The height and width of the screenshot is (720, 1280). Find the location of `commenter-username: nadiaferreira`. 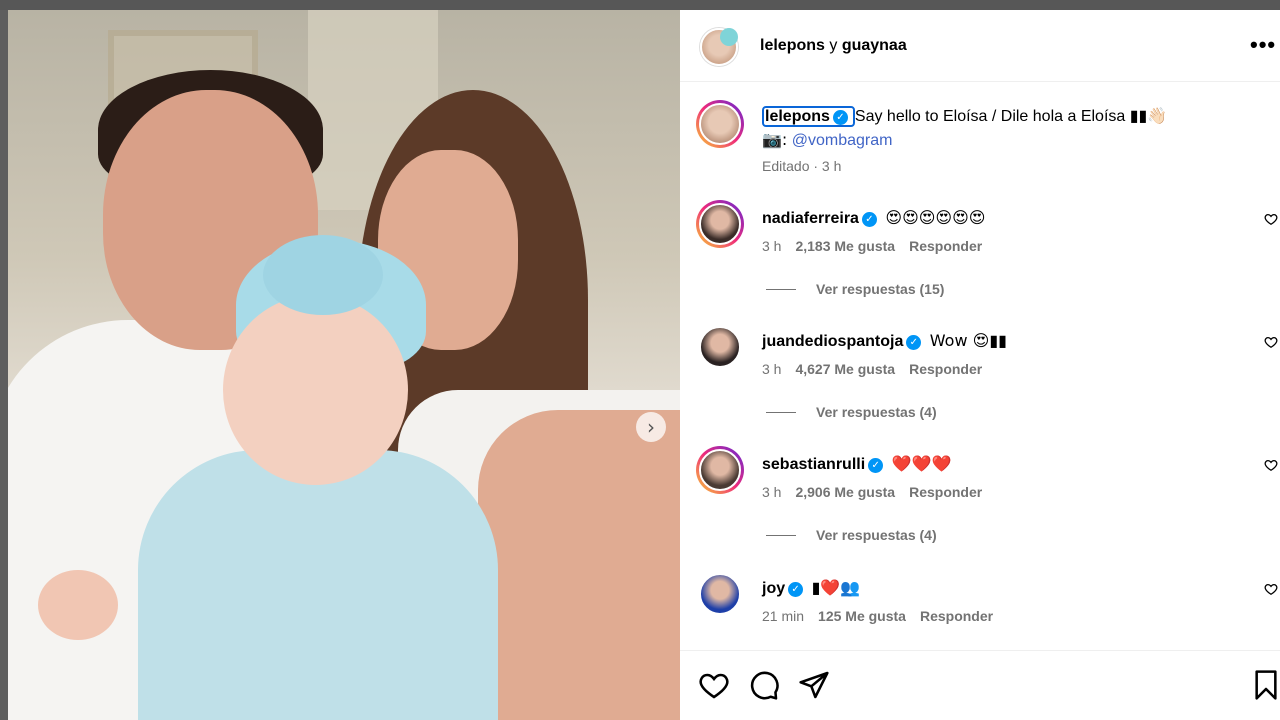

commenter-username: nadiaferreira is located at coordinates (810, 218).